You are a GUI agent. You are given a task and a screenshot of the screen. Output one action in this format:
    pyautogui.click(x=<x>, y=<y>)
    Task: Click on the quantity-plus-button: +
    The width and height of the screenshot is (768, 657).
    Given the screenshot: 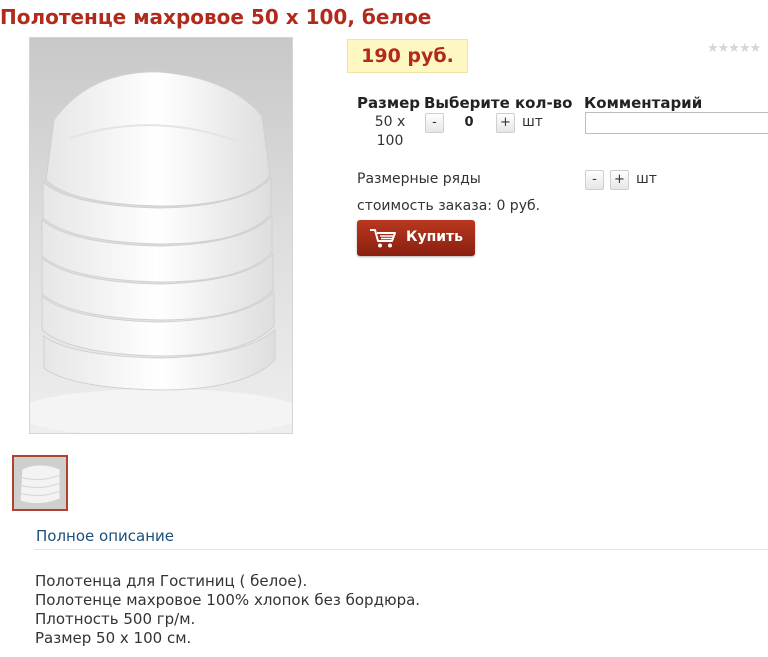 What is the action you would take?
    pyautogui.click(x=505, y=123)
    